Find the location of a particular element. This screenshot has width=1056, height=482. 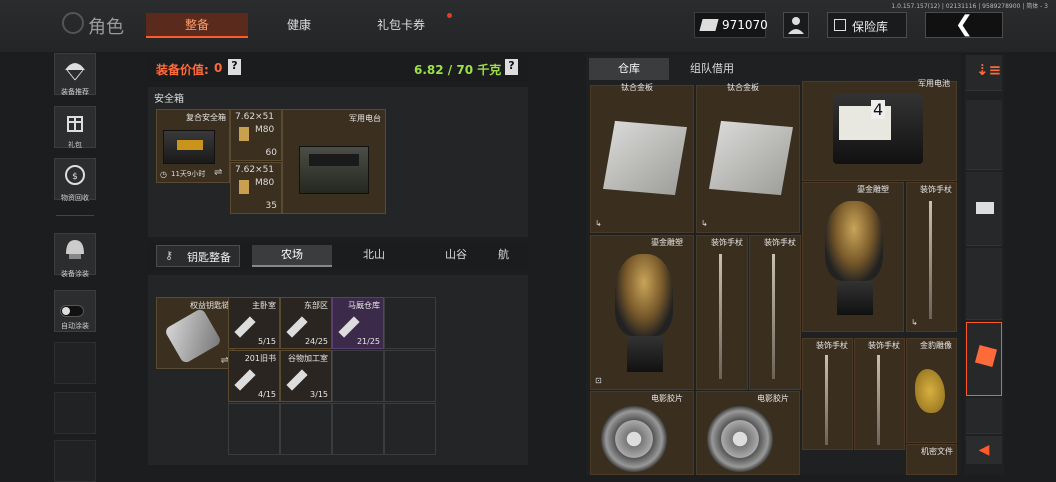

back-button: ❮ is located at coordinates (964, 25).